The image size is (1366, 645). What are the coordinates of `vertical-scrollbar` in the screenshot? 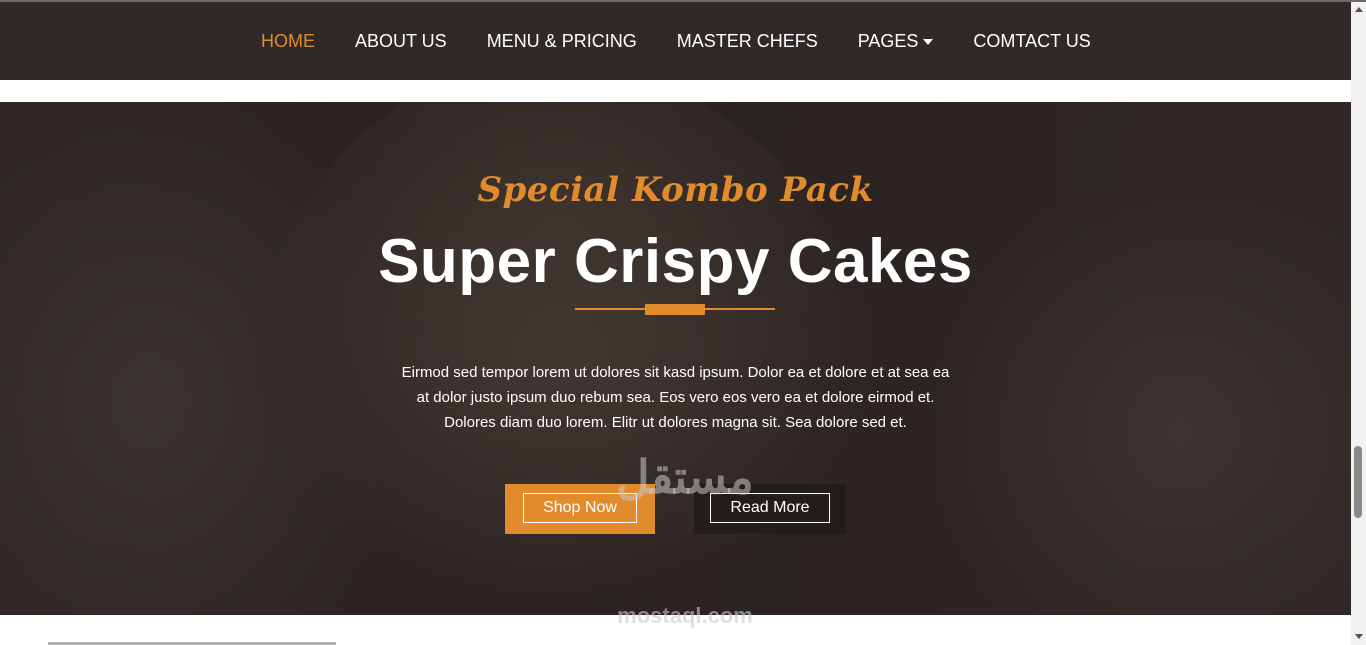 It's located at (1358, 323).